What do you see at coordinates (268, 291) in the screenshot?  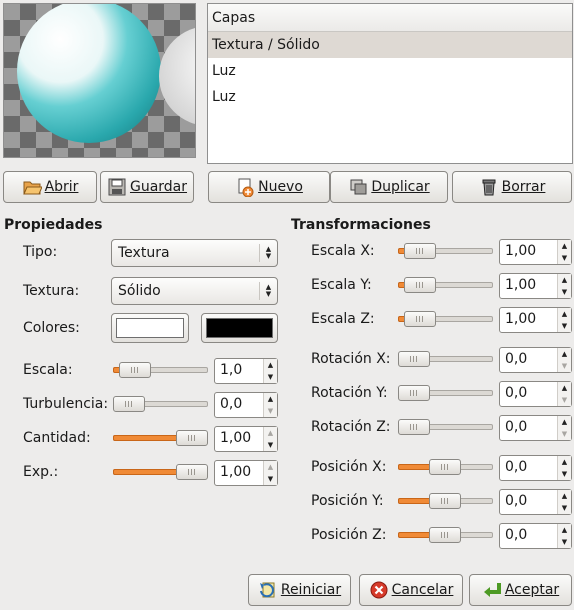 I see `combo-arrows-icon: ▲ ▼` at bounding box center [268, 291].